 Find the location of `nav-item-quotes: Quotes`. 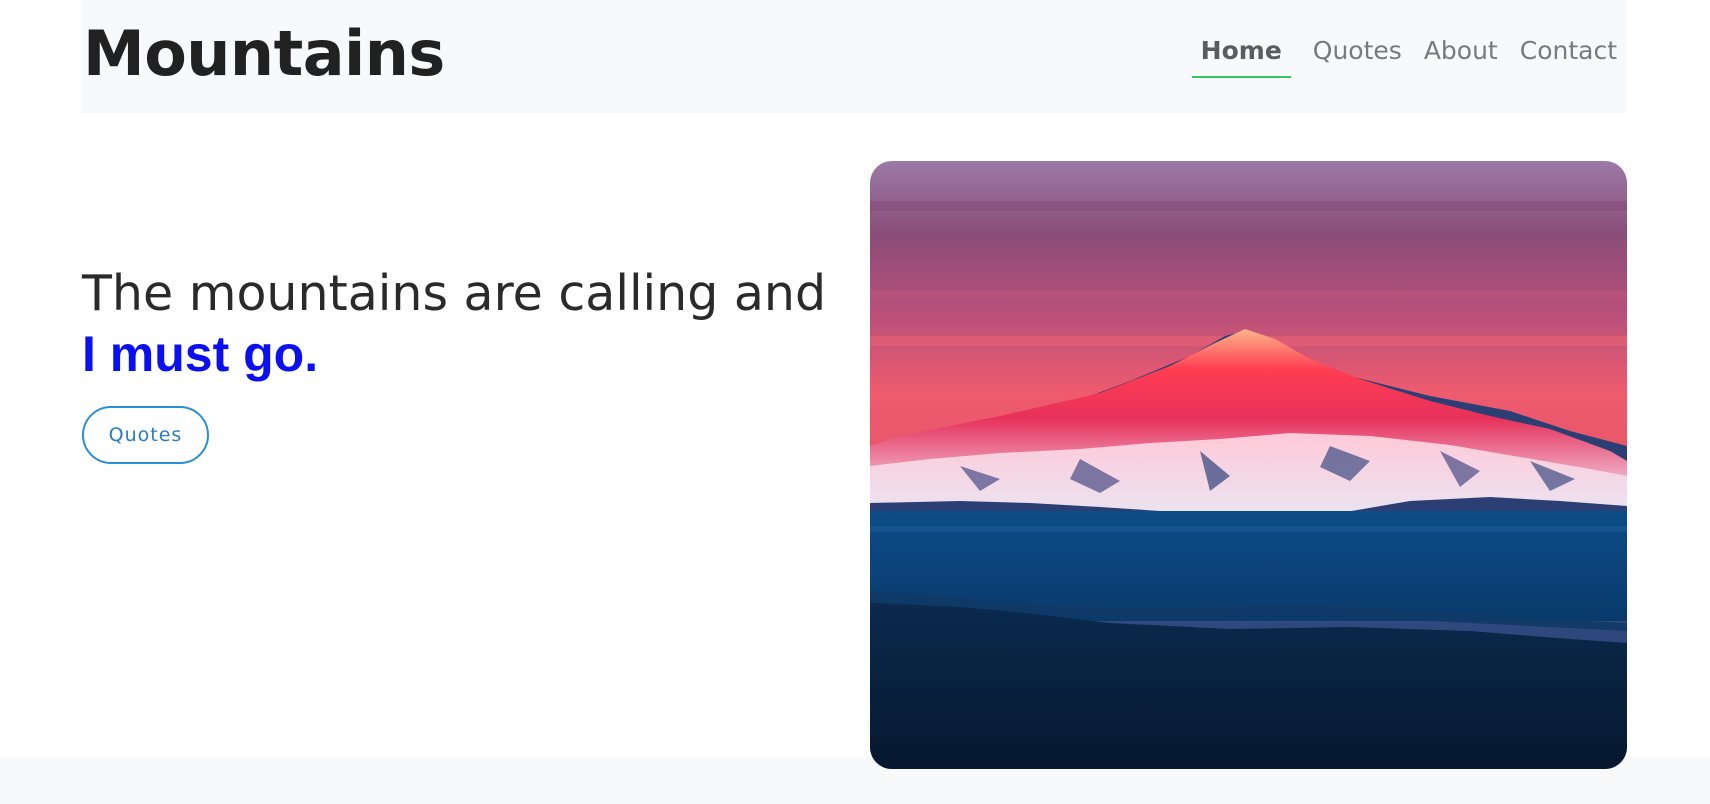

nav-item-quotes: Quotes is located at coordinates (1357, 56).